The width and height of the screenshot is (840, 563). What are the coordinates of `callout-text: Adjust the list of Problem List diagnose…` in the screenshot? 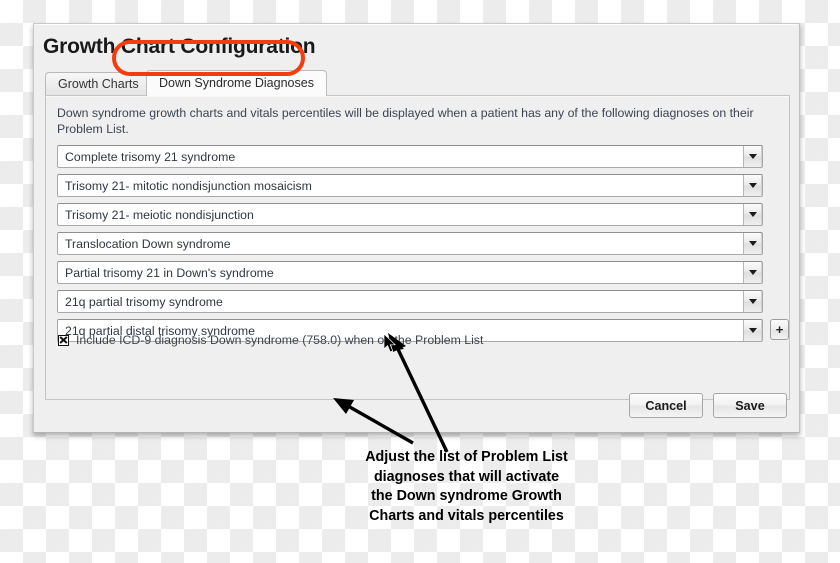 It's located at (466, 487).